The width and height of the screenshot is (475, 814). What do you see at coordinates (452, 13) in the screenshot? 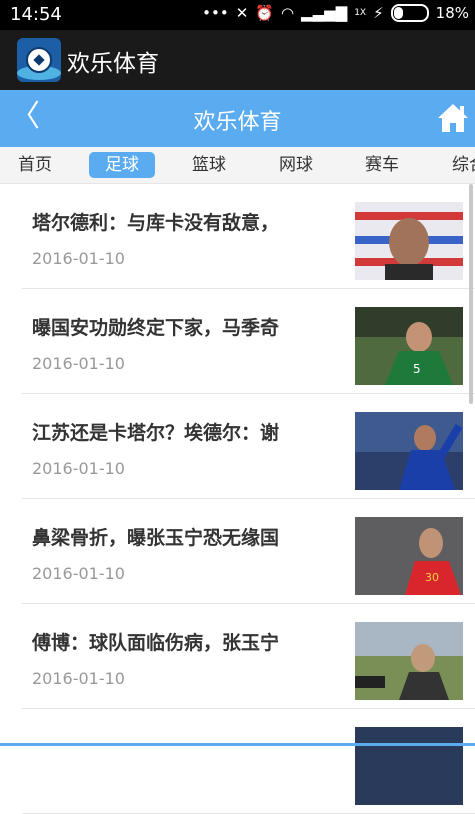
I see `battery-percent: 18%` at bounding box center [452, 13].